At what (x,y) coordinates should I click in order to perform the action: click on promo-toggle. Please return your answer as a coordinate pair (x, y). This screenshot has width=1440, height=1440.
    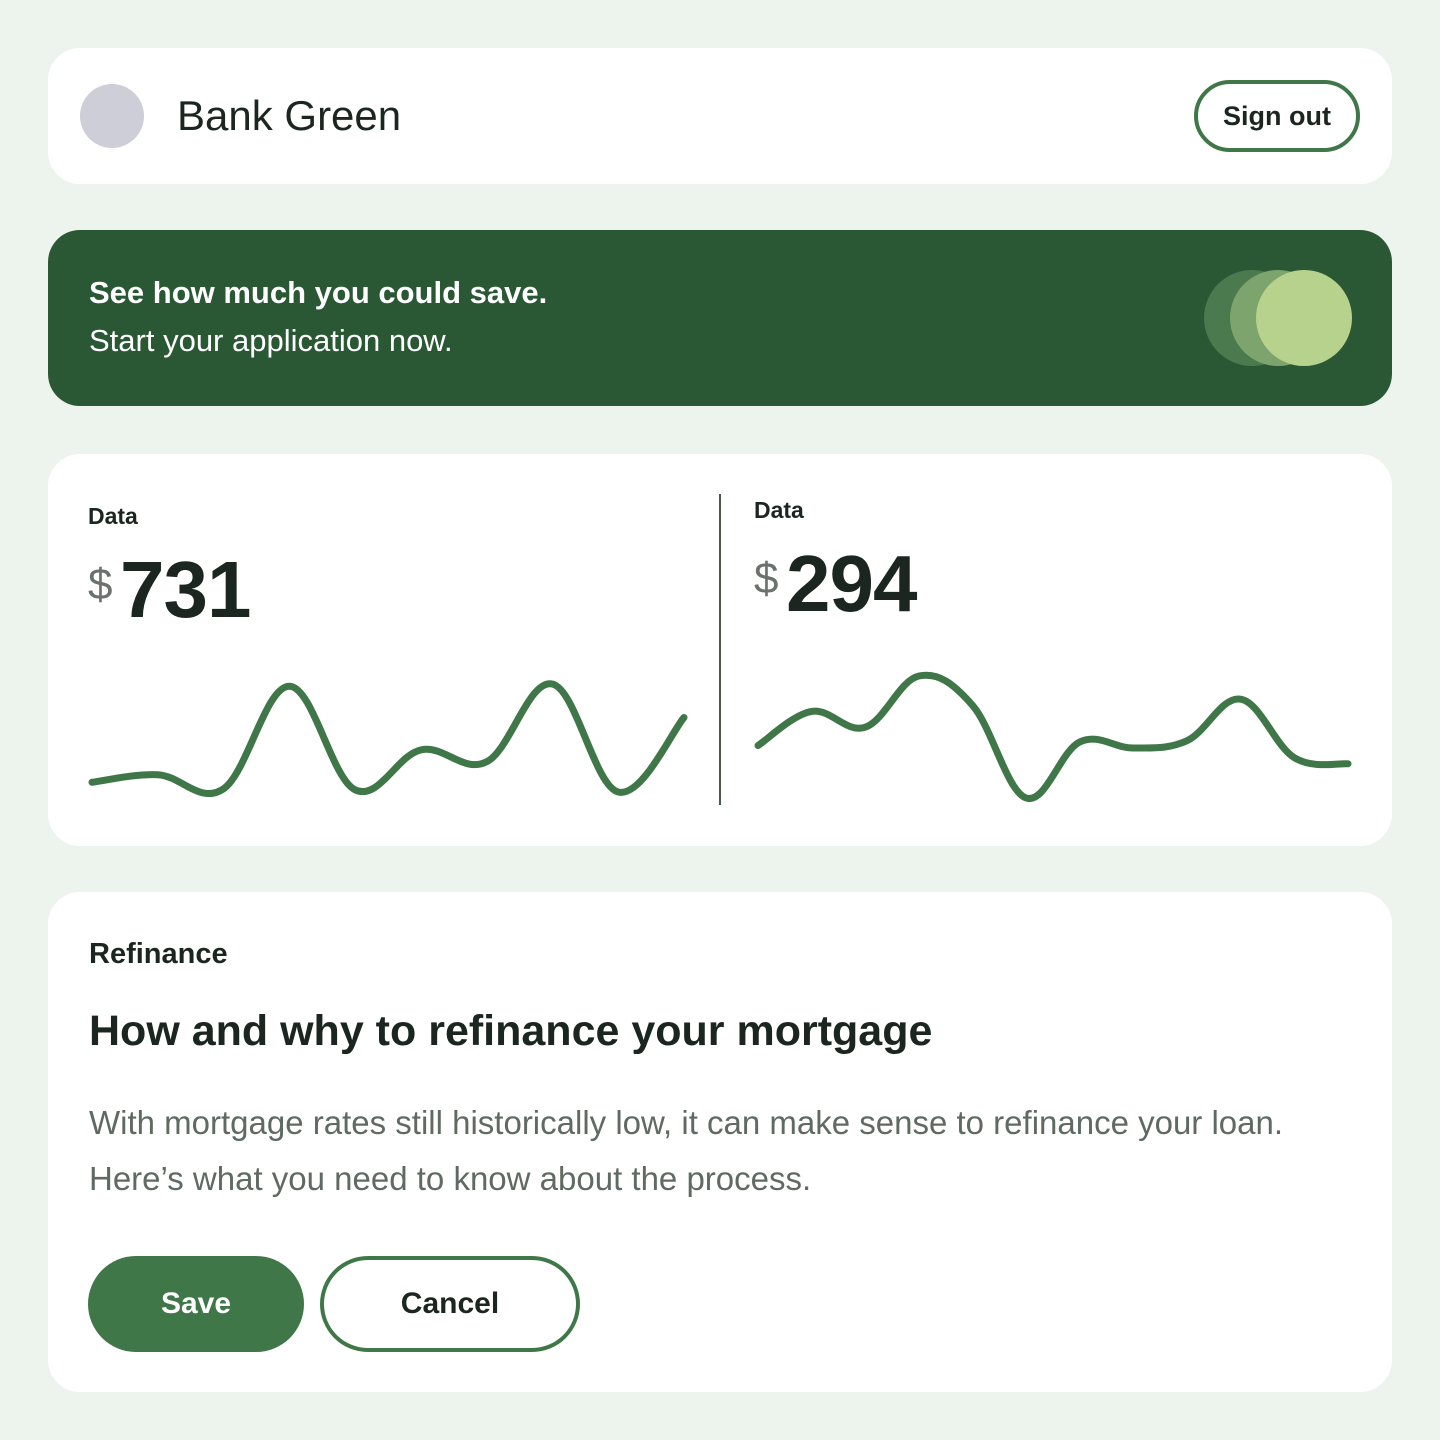
    Looking at the image, I should click on (1279, 318).